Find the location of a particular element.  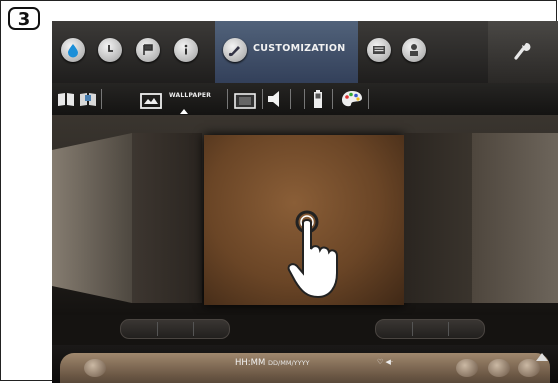

active-tab-caret is located at coordinates (184, 111).